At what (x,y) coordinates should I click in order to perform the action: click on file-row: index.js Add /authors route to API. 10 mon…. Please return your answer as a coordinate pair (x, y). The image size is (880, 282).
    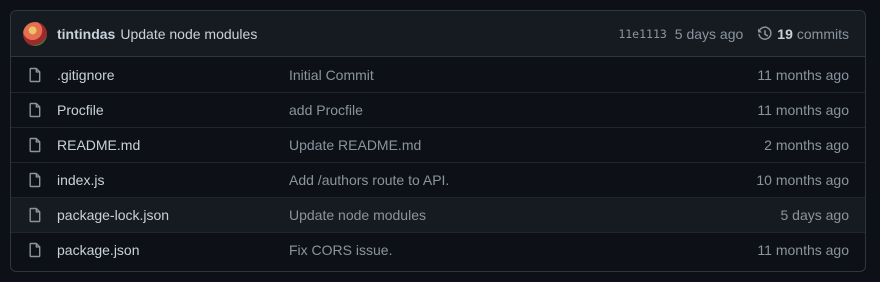
    Looking at the image, I should click on (438, 179).